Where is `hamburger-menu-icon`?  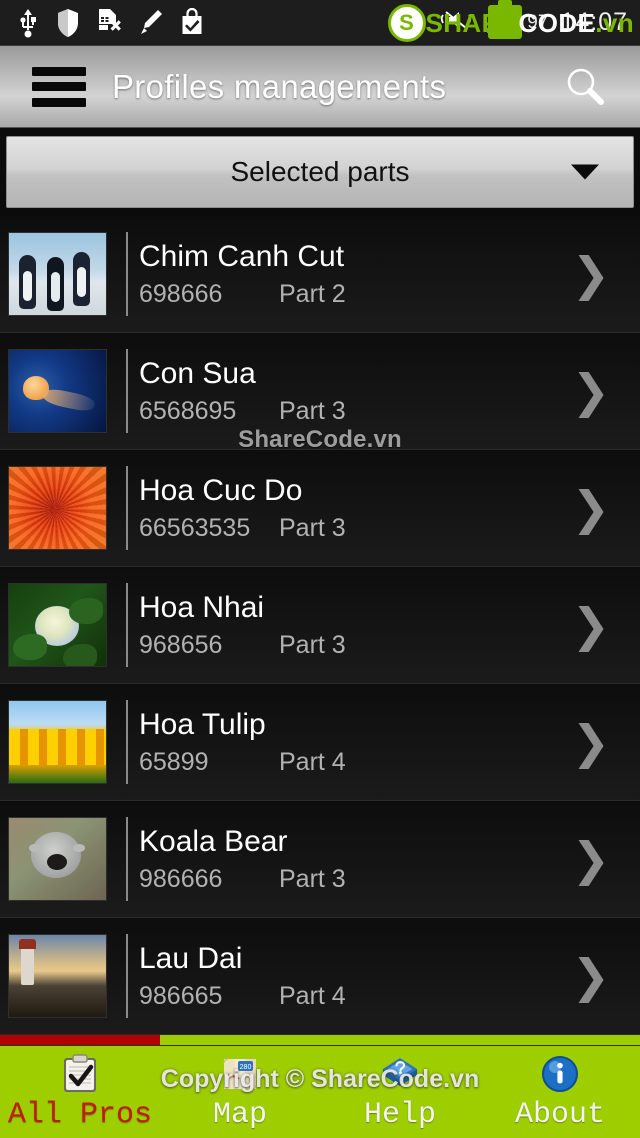
hamburger-menu-icon is located at coordinates (59, 86).